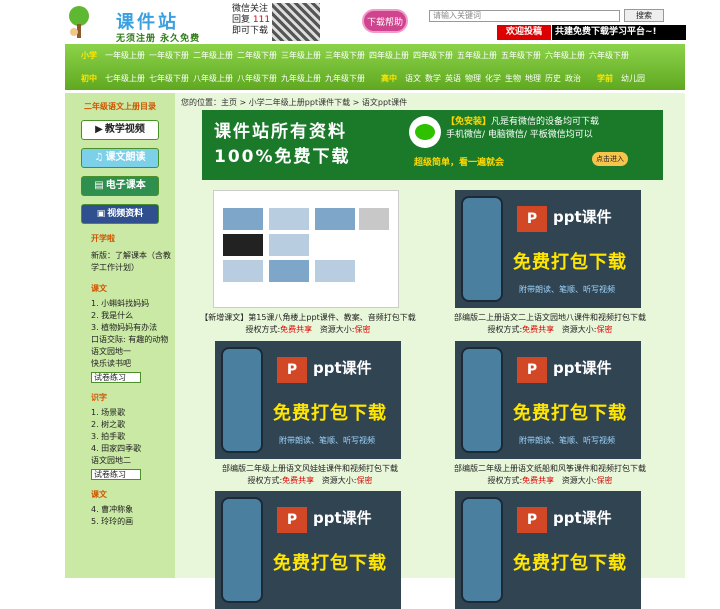 This screenshot has width=720, height=609. Describe the element at coordinates (133, 352) in the screenshot. I see `toc-link: 语文园地一` at that location.